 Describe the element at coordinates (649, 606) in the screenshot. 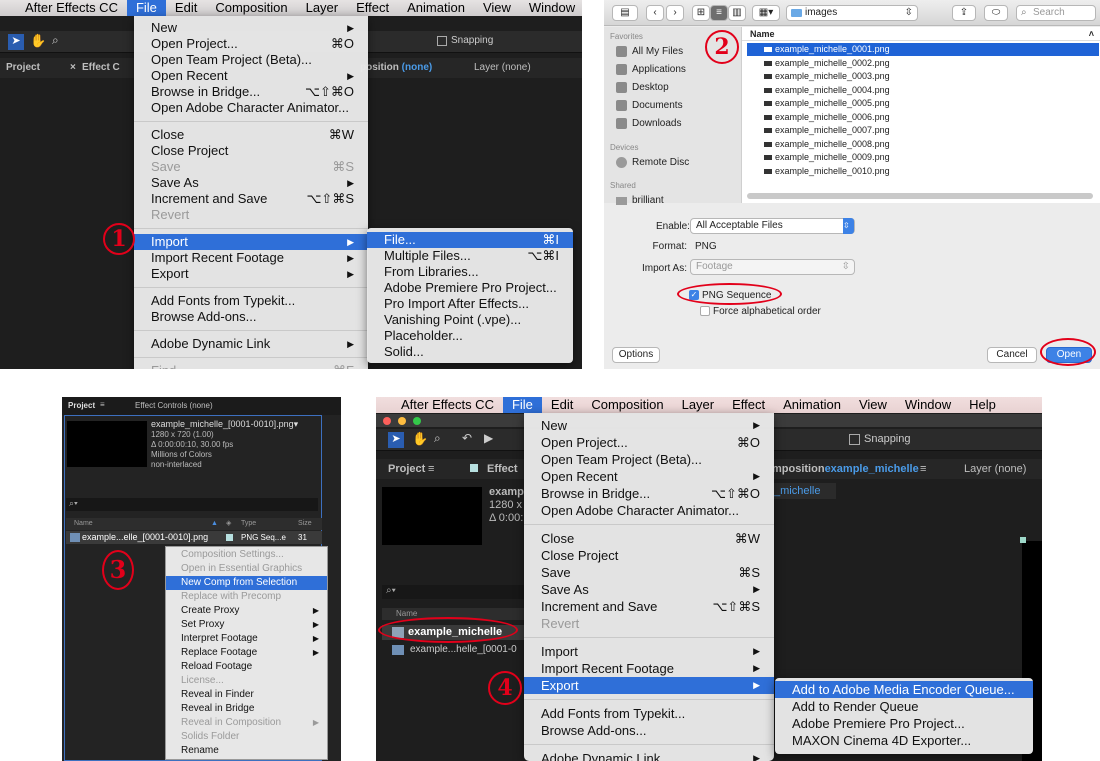

I see `menu-item-increment-and-save: Increment and Save ⌥⇧⌘S` at that location.